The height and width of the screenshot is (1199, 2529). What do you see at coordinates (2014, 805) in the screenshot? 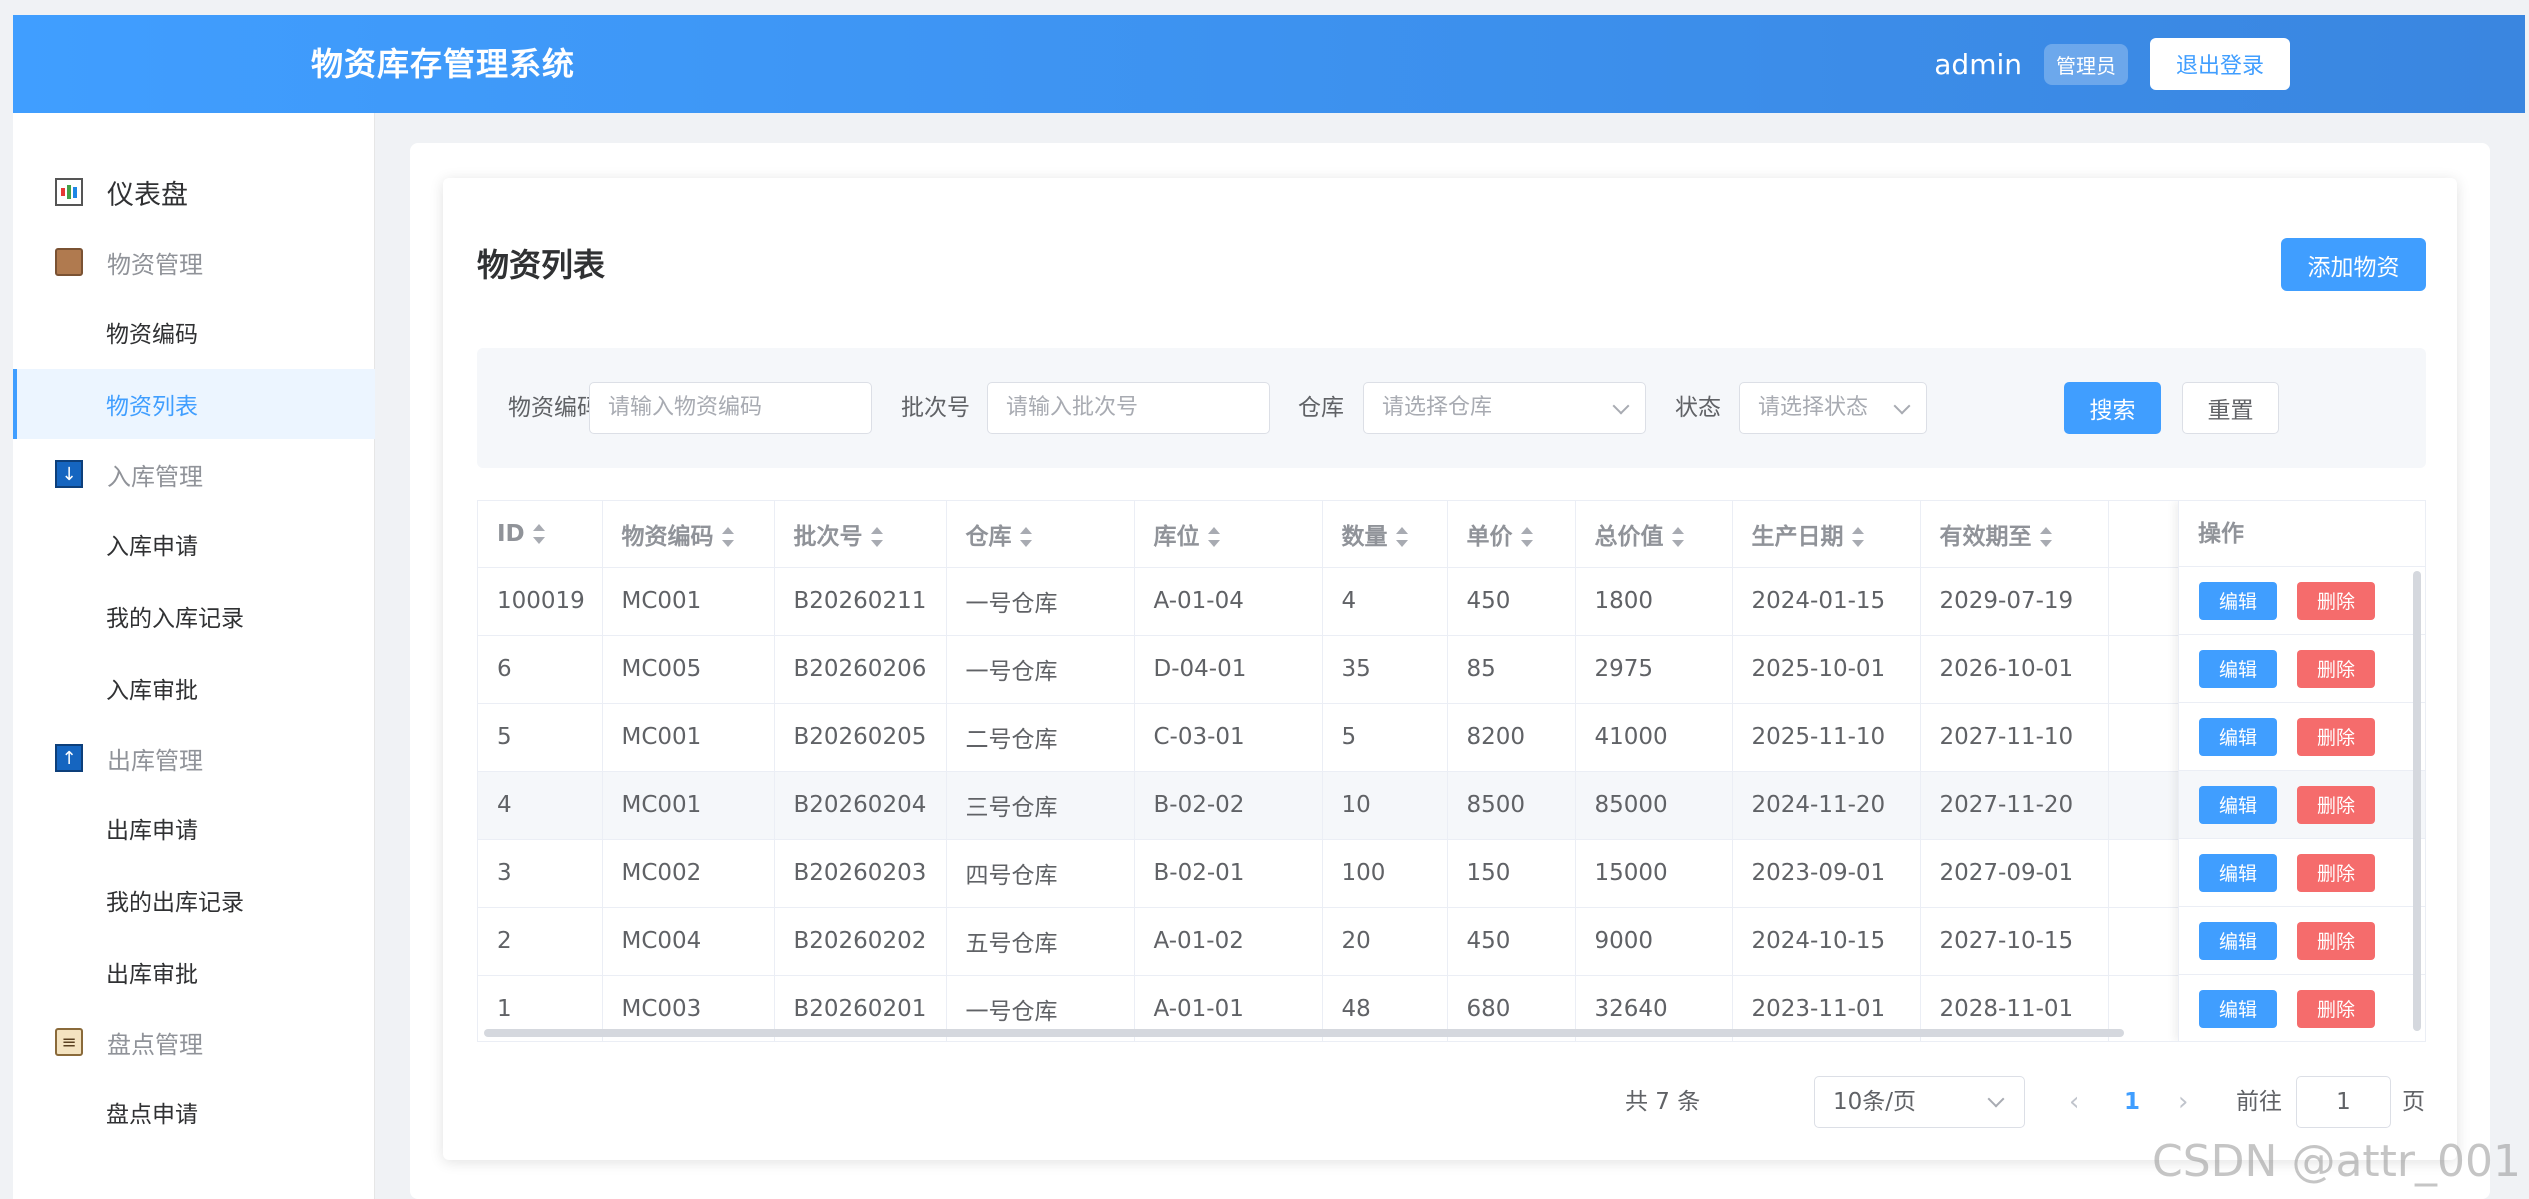
I see `table-cell: 2027-11-20` at bounding box center [2014, 805].